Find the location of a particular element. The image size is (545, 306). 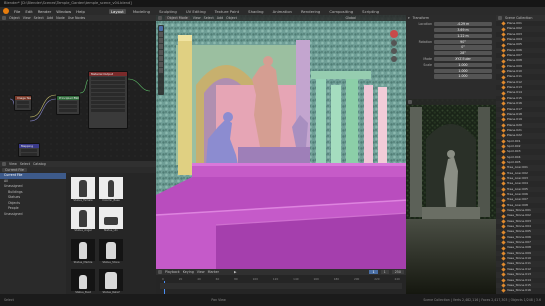

workspace-tab-animation: Animation is located at coordinates (282, 11).